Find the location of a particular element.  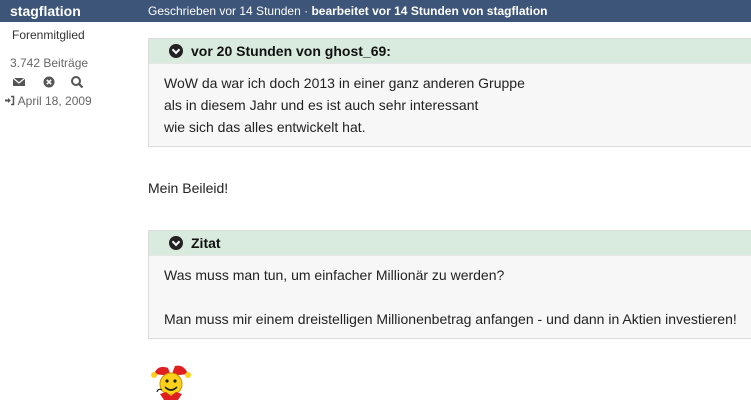

join-date: April 18, 2009 is located at coordinates (48, 101).